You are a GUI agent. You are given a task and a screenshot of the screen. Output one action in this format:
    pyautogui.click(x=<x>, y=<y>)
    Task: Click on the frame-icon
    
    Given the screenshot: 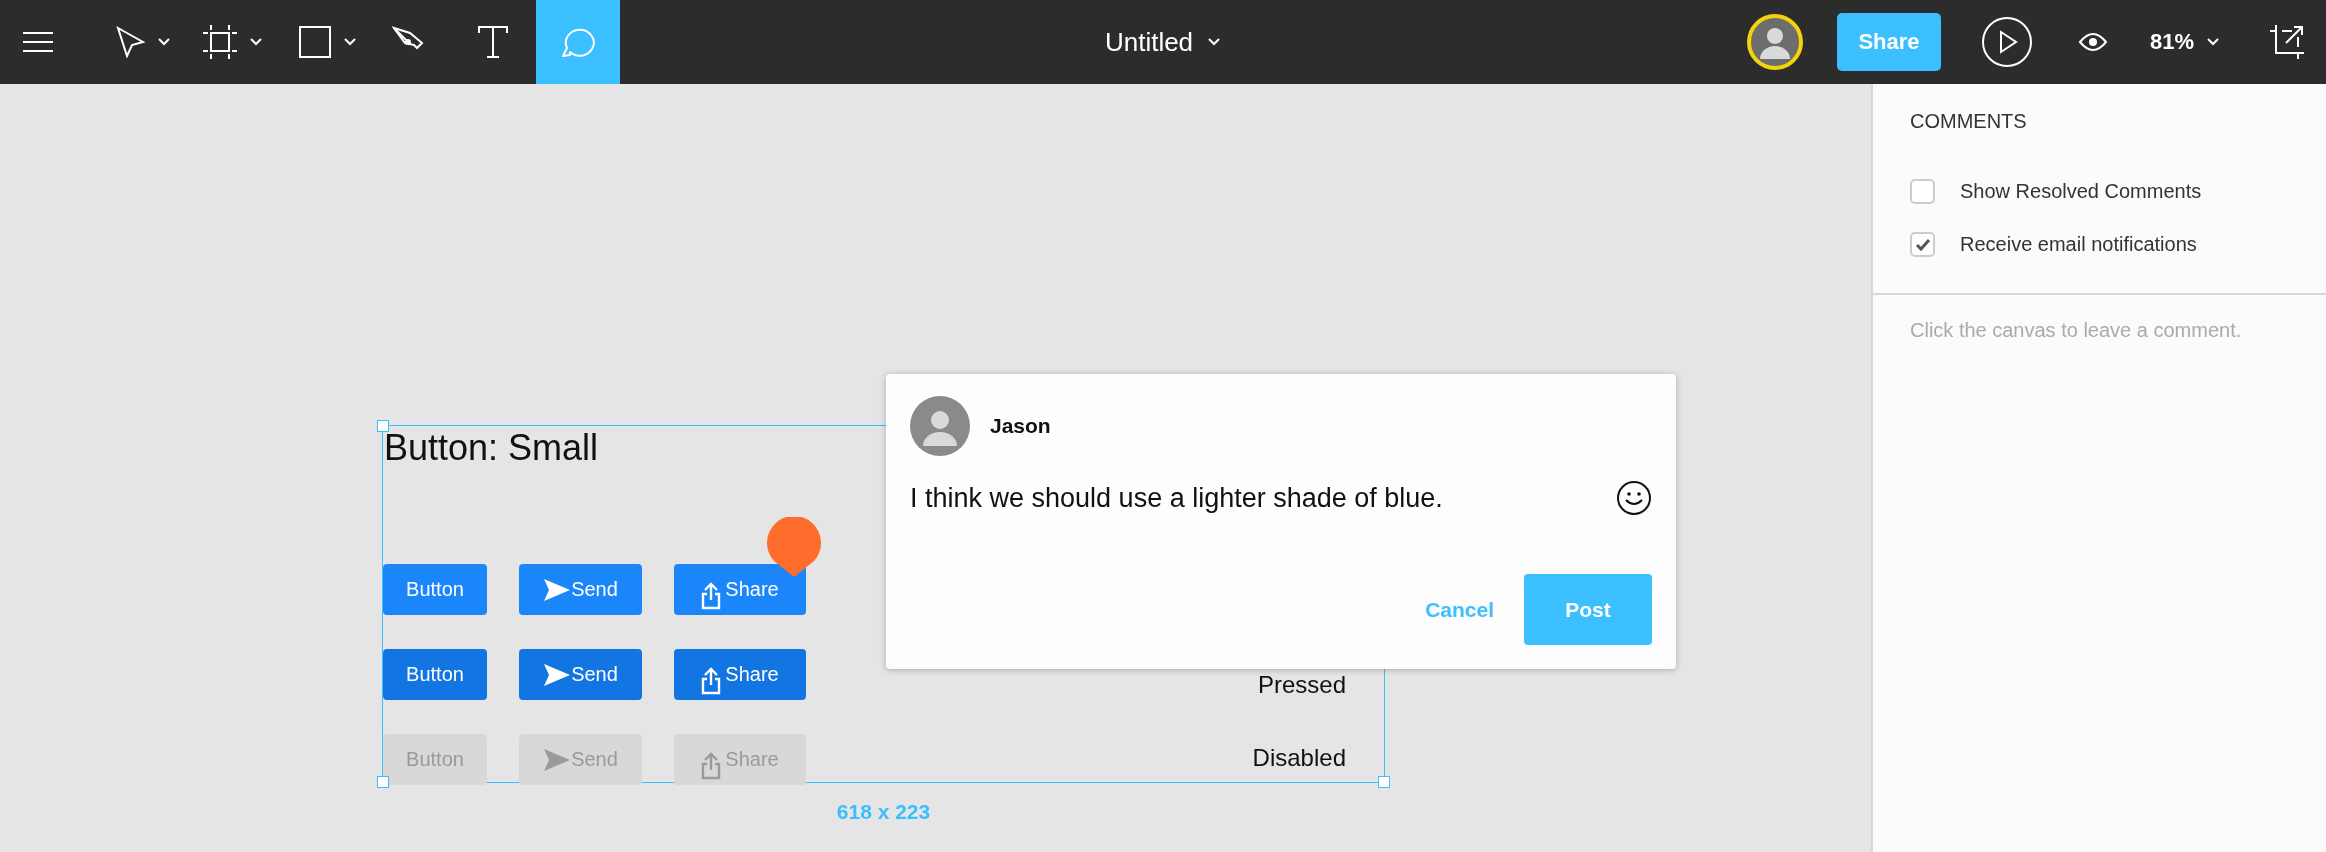 What is the action you would take?
    pyautogui.click(x=219, y=42)
    